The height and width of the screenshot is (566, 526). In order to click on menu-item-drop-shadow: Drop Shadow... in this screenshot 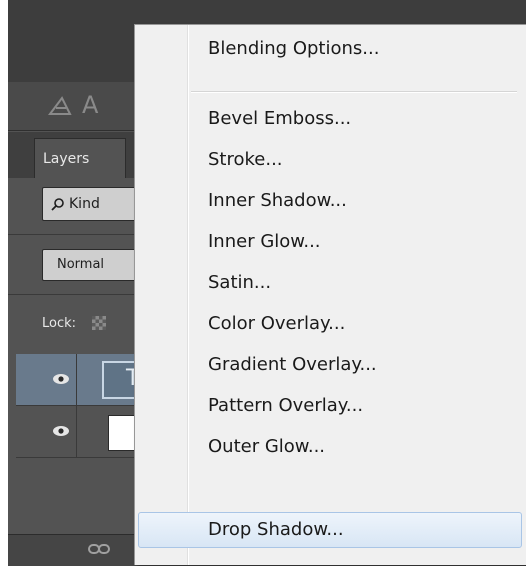, I will do `click(330, 530)`.